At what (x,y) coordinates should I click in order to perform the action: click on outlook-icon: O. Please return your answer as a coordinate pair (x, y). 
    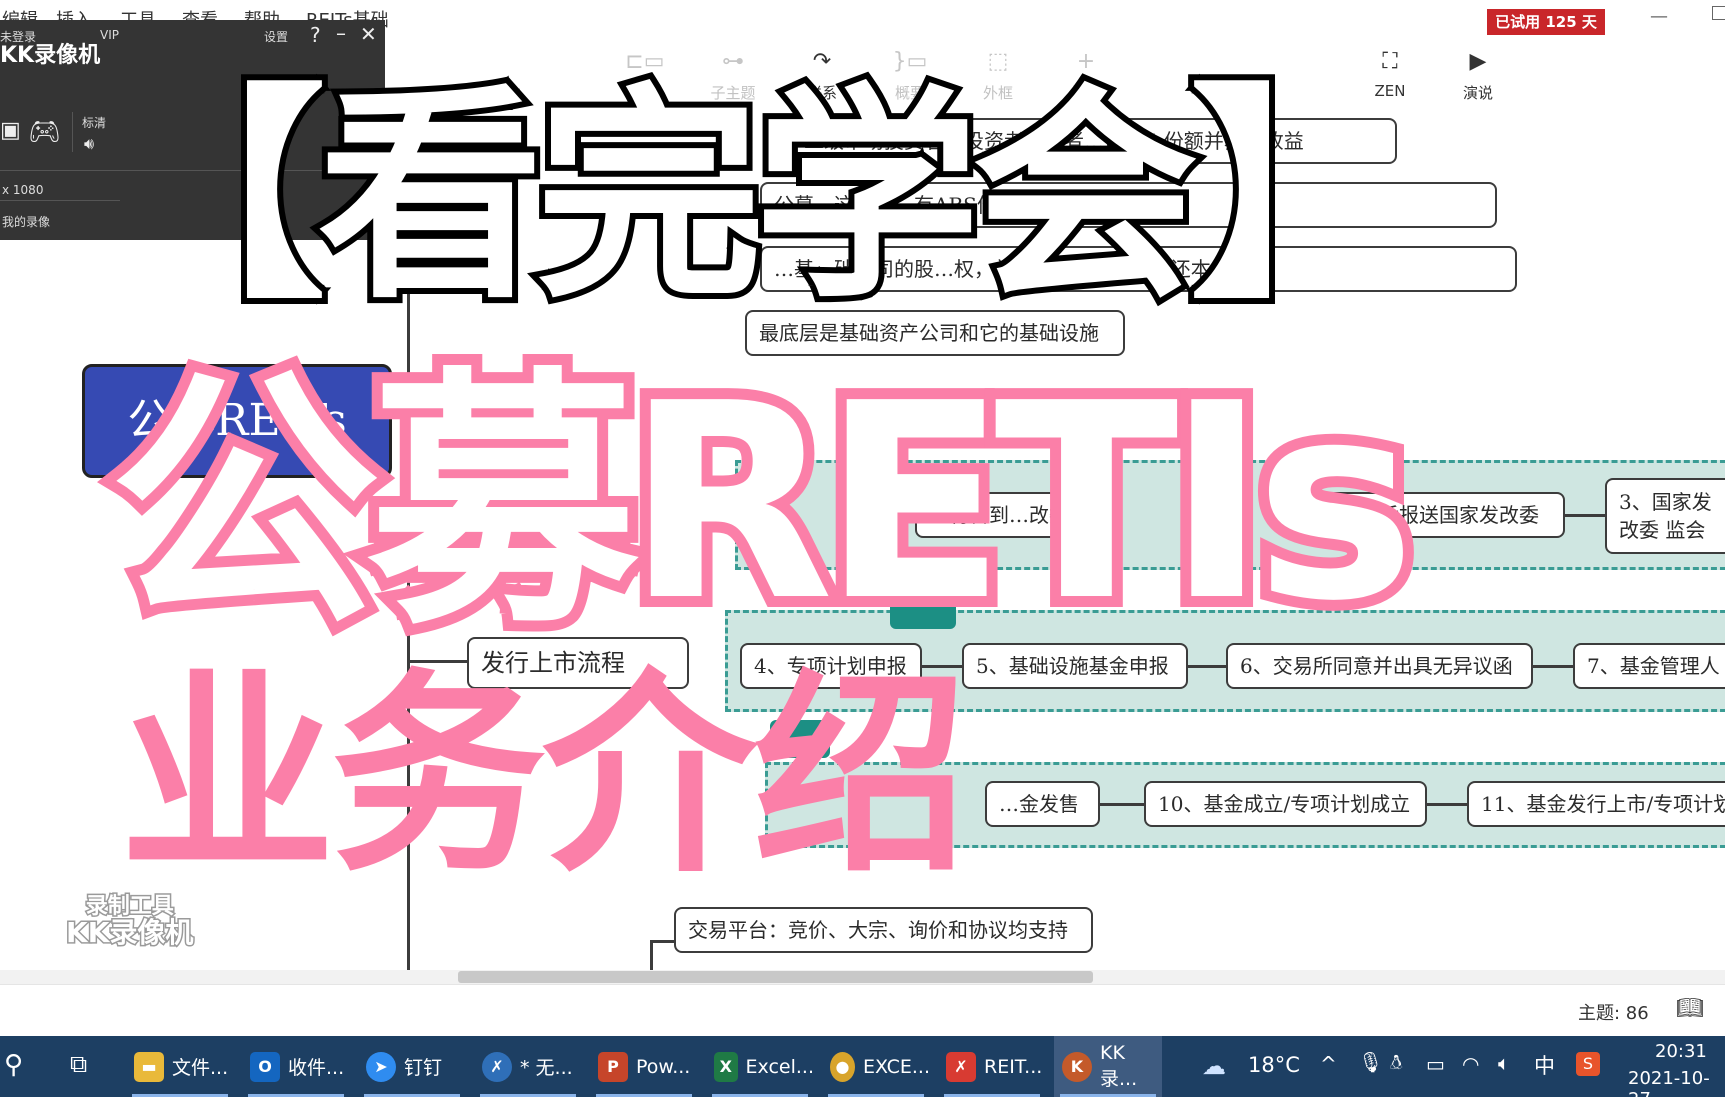
    Looking at the image, I should click on (265, 1066).